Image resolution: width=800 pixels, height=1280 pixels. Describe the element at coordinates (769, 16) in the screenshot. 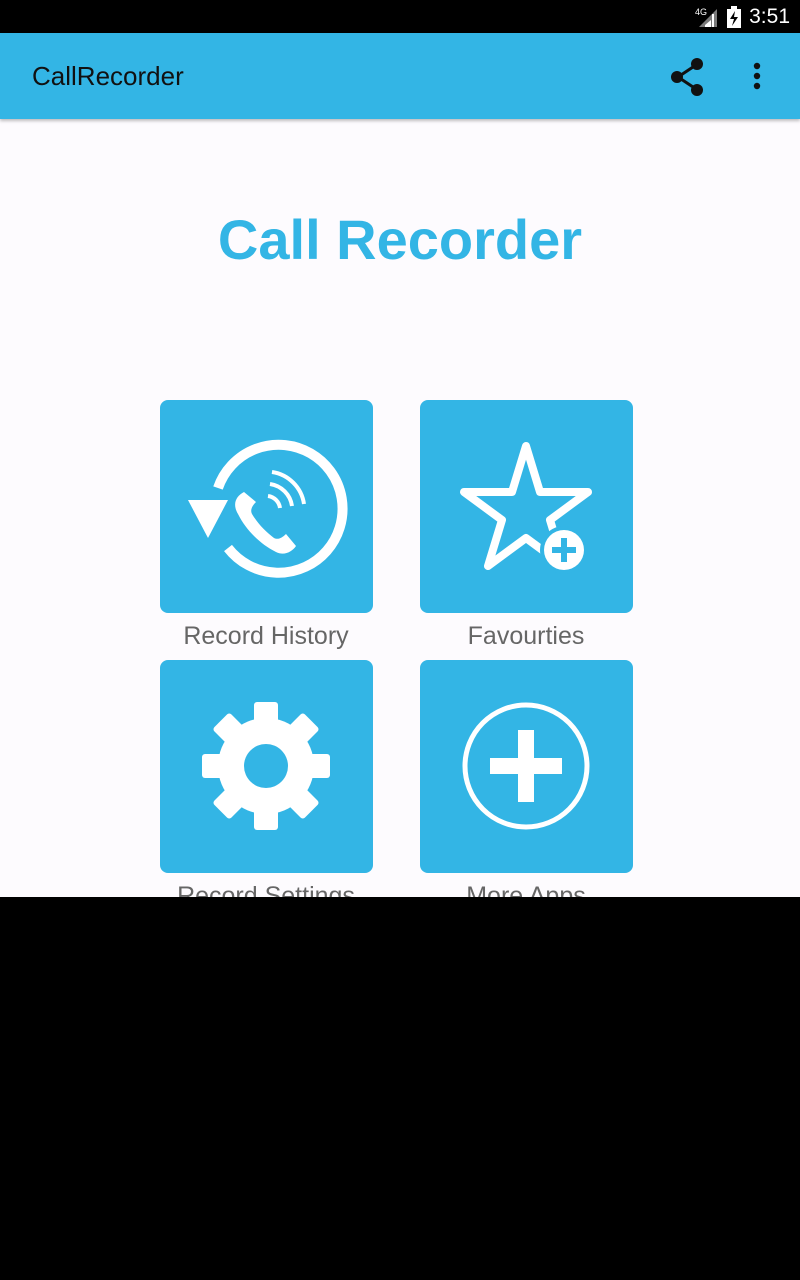

I see `status-time: 3:51` at that location.